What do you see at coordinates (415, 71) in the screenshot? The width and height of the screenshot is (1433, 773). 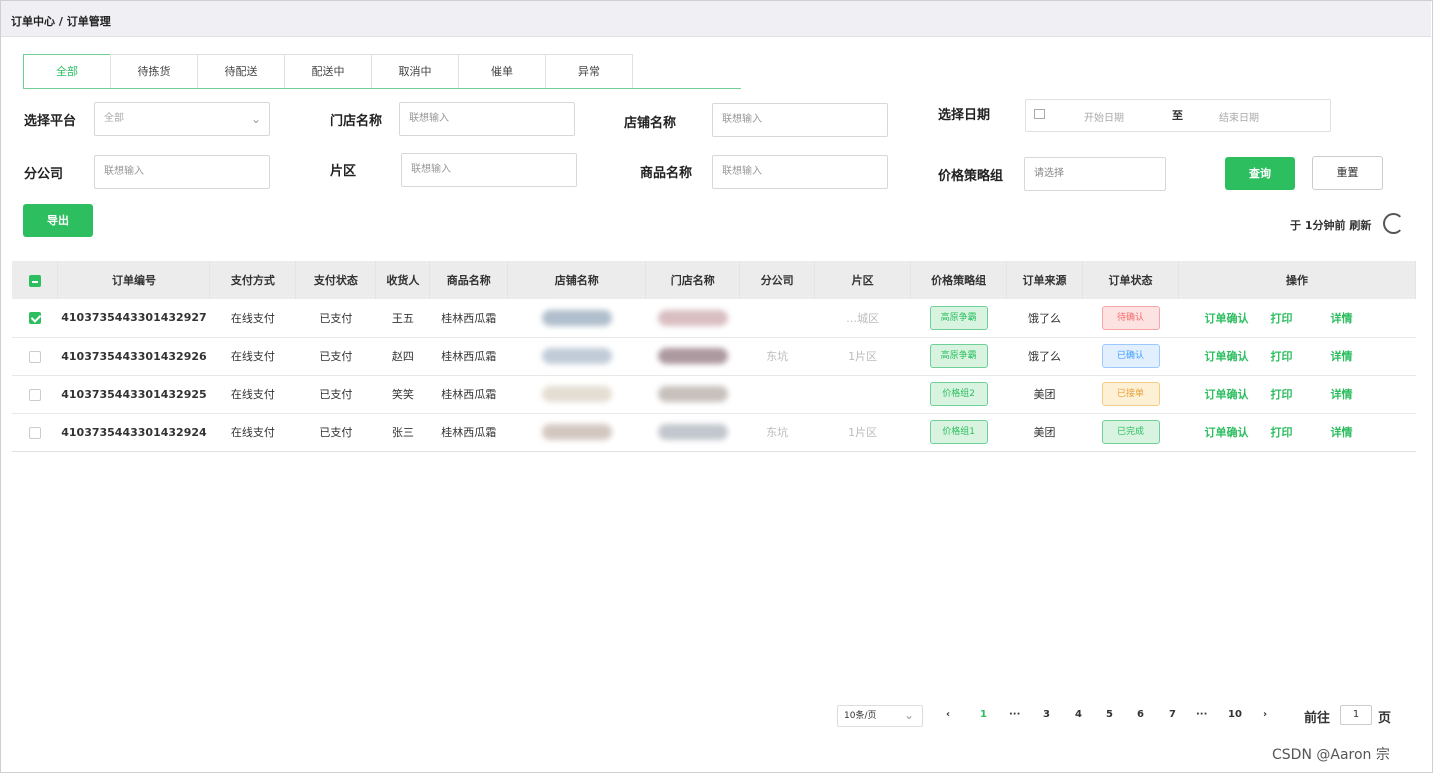 I see `tab-cancelling: 取消中` at bounding box center [415, 71].